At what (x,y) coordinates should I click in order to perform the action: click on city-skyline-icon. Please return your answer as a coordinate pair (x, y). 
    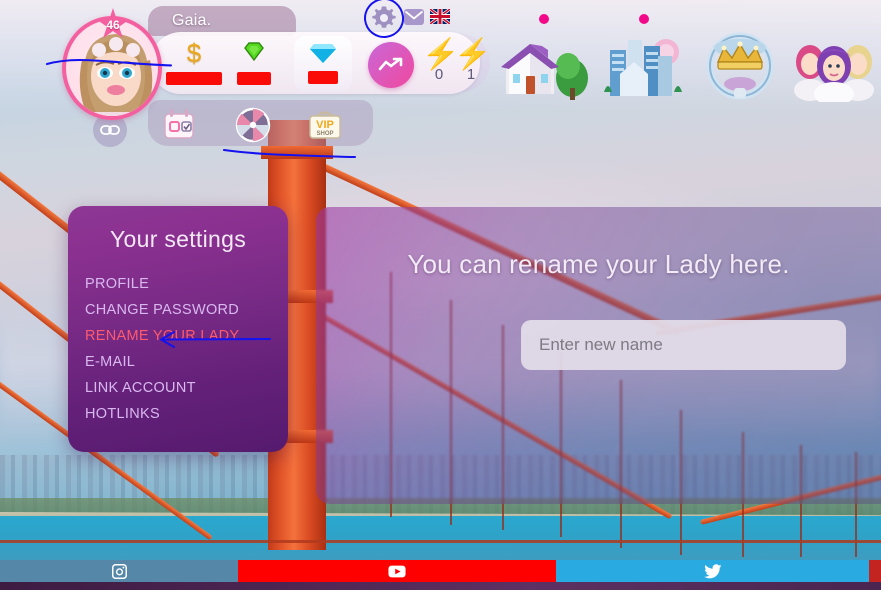
    Looking at the image, I should click on (643, 67).